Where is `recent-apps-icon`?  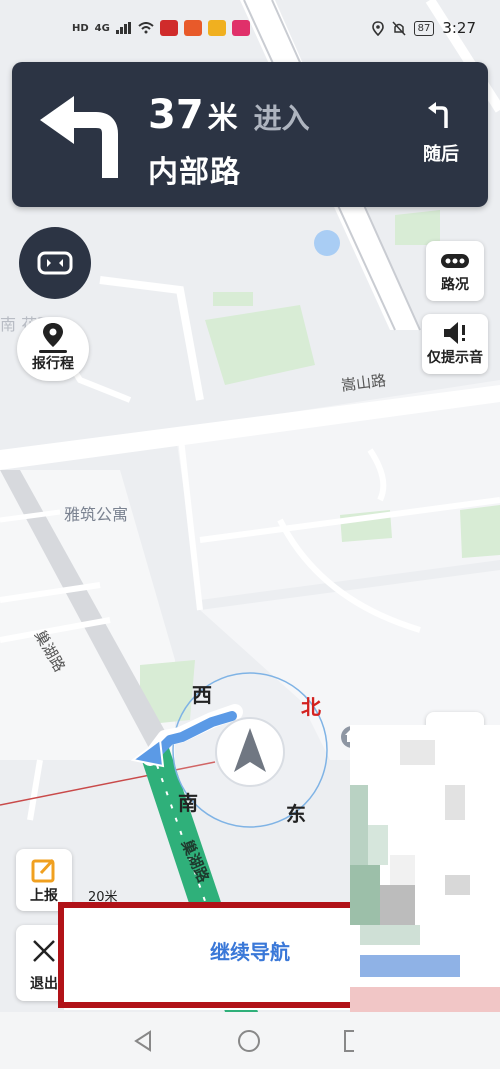 recent-apps-icon is located at coordinates (349, 1041).